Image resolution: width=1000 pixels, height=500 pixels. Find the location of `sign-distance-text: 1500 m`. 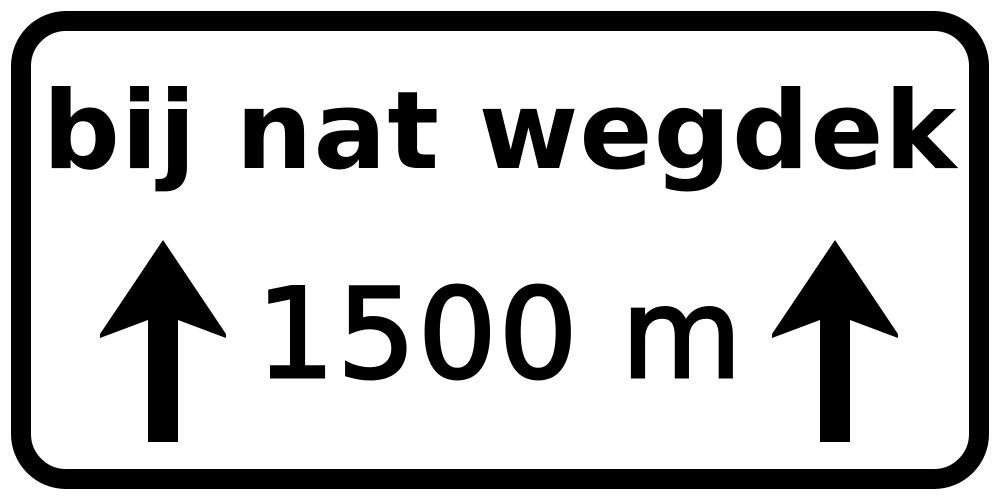

sign-distance-text: 1500 m is located at coordinates (499, 335).